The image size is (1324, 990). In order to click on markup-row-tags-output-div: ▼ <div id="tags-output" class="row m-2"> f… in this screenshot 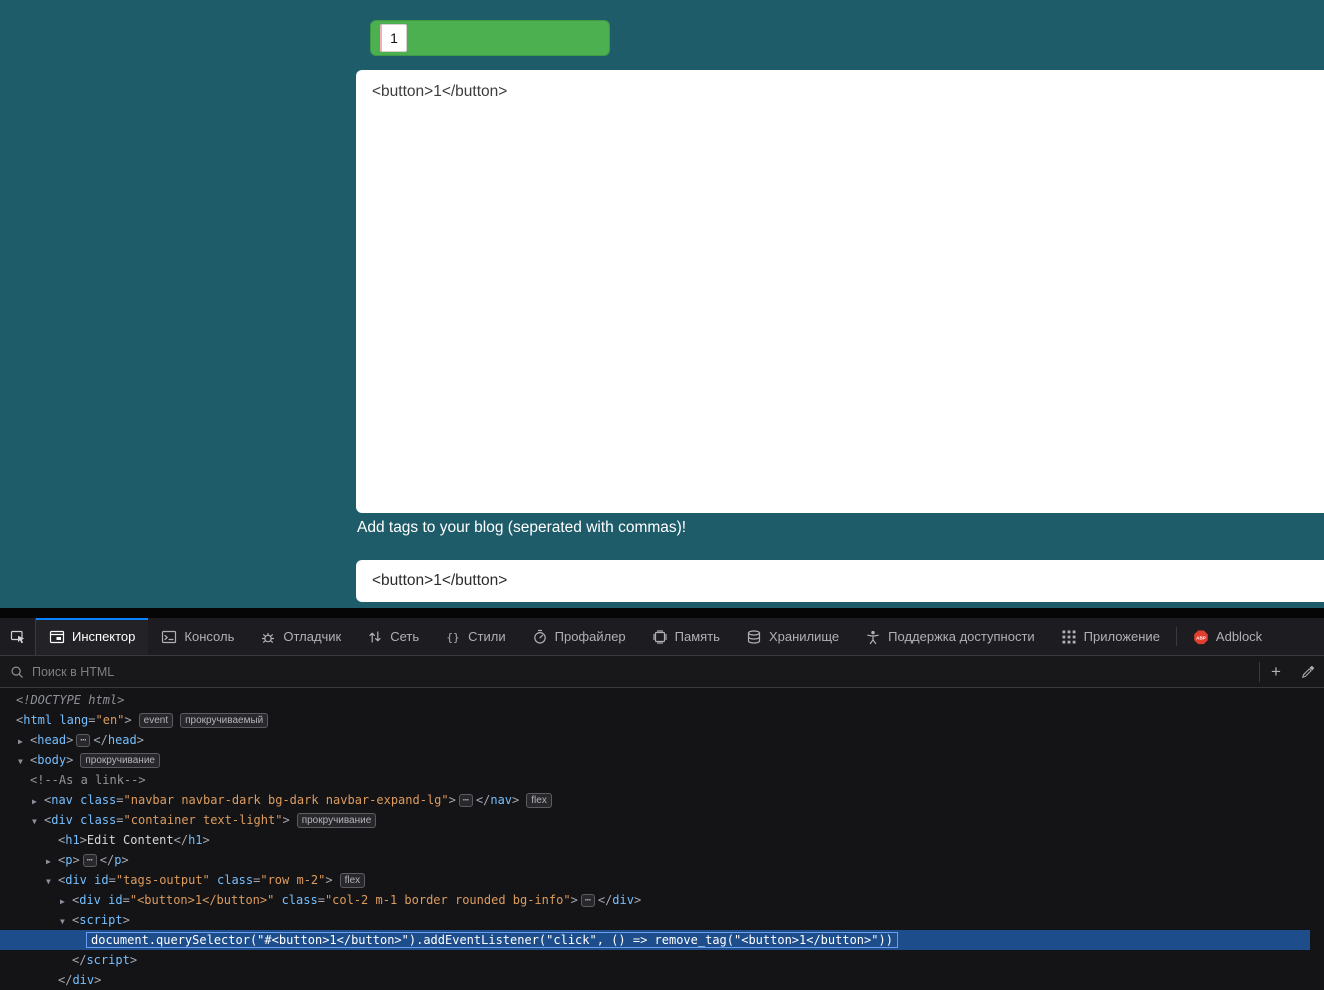, I will do `click(662, 880)`.